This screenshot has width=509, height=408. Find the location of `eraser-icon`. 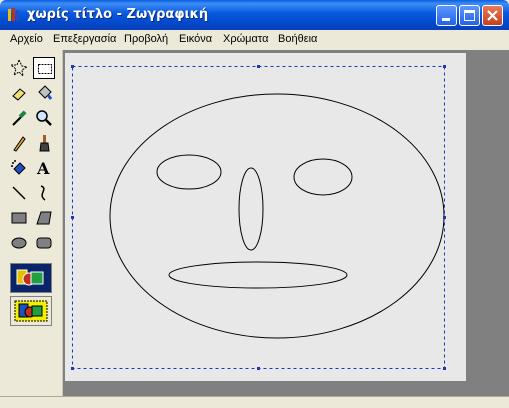

eraser-icon is located at coordinates (19, 94).